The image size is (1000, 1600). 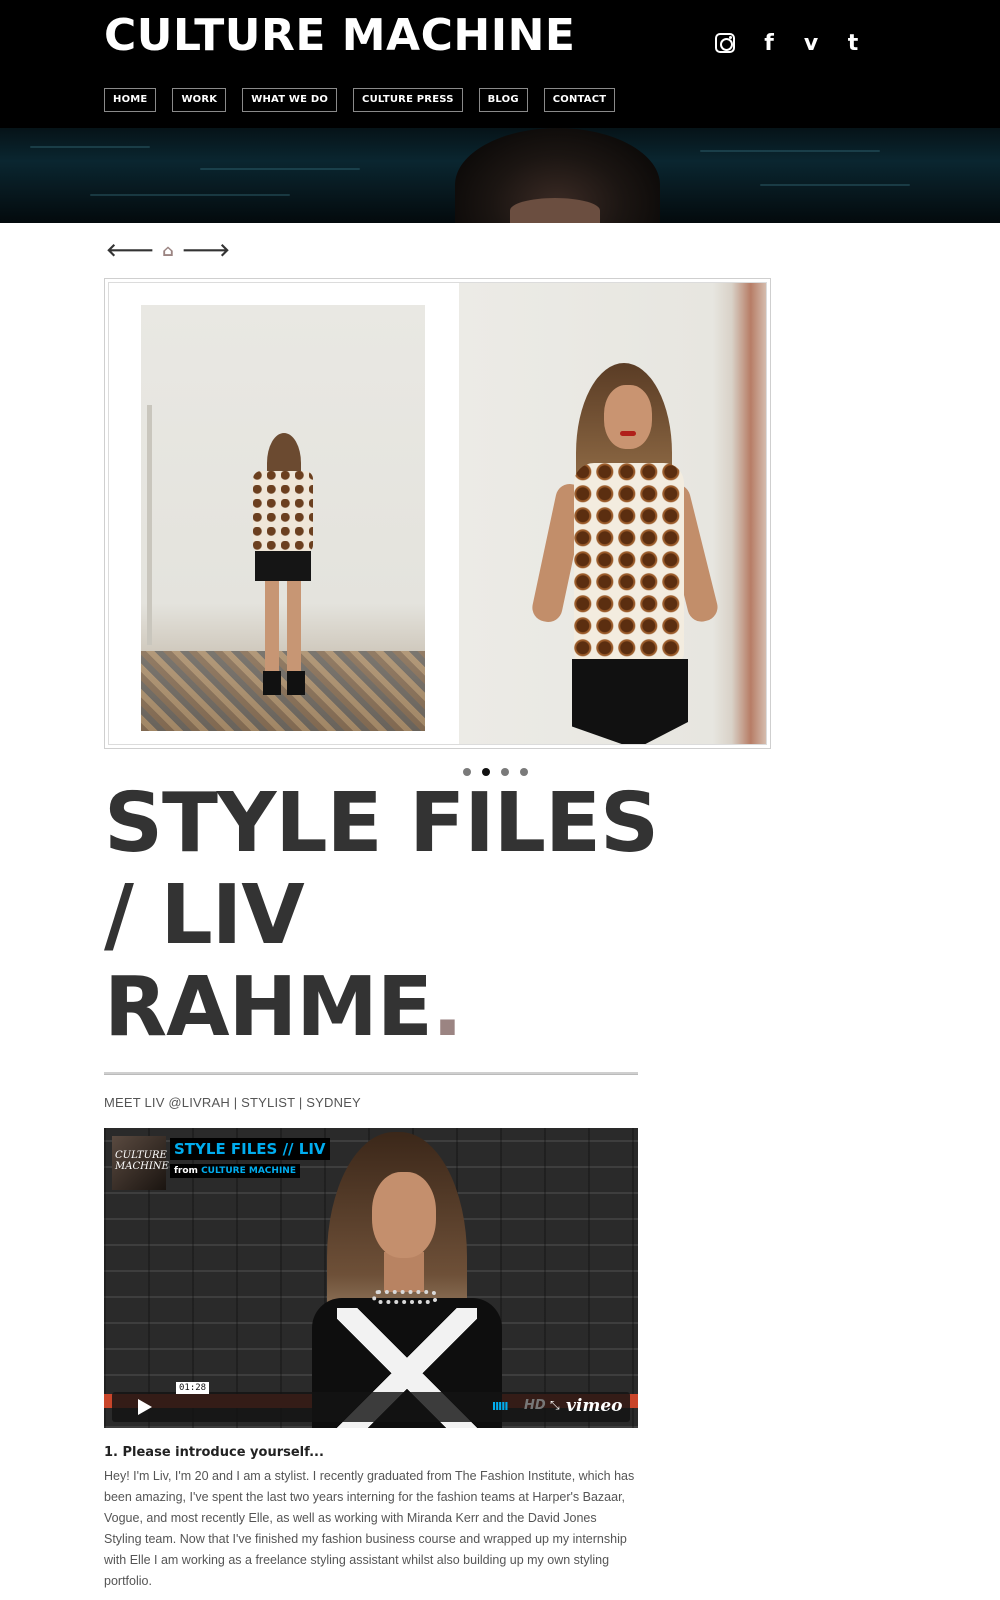 I want to click on fullscreen-icon: ⤡, so click(x=555, y=1405).